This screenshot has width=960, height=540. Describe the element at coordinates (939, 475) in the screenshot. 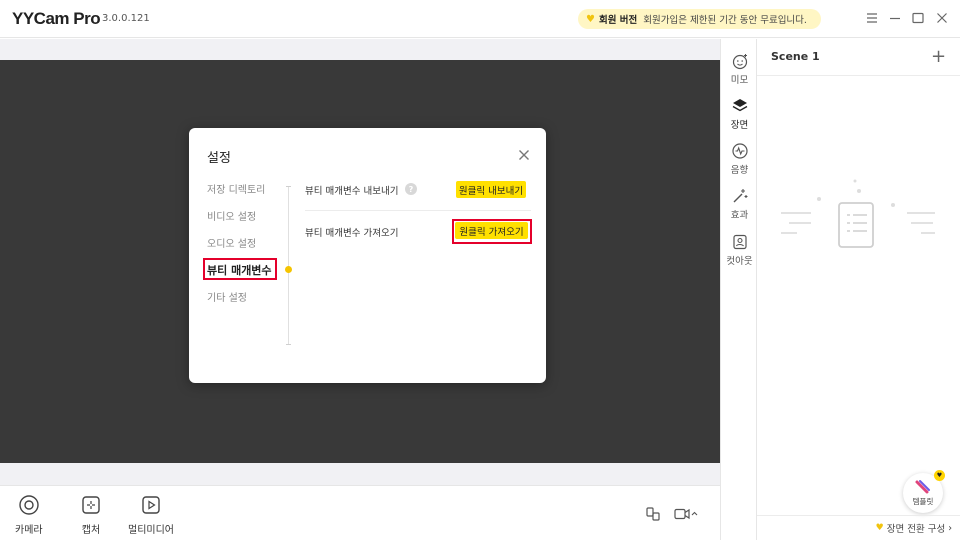

I see `premium-badge-icon: ♥` at that location.